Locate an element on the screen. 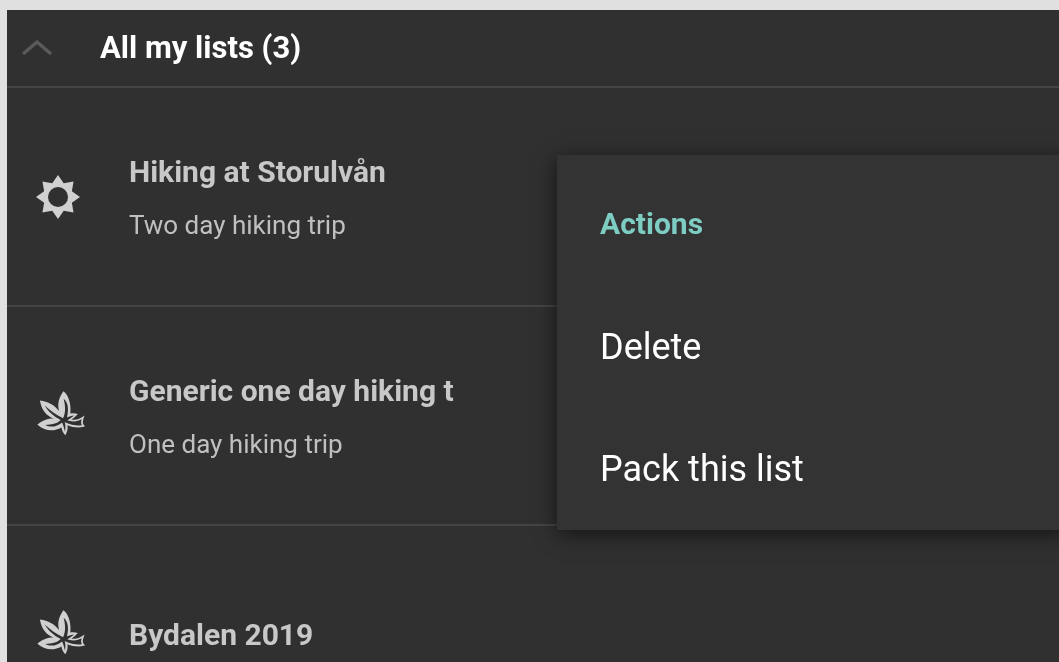 This screenshot has width=1059, height=662. chevron-up-icon is located at coordinates (37, 48).